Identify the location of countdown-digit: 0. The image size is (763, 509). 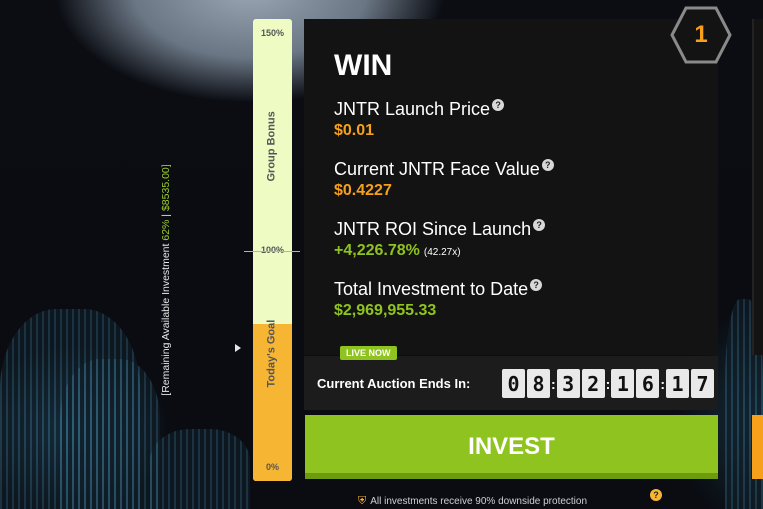
(513, 383).